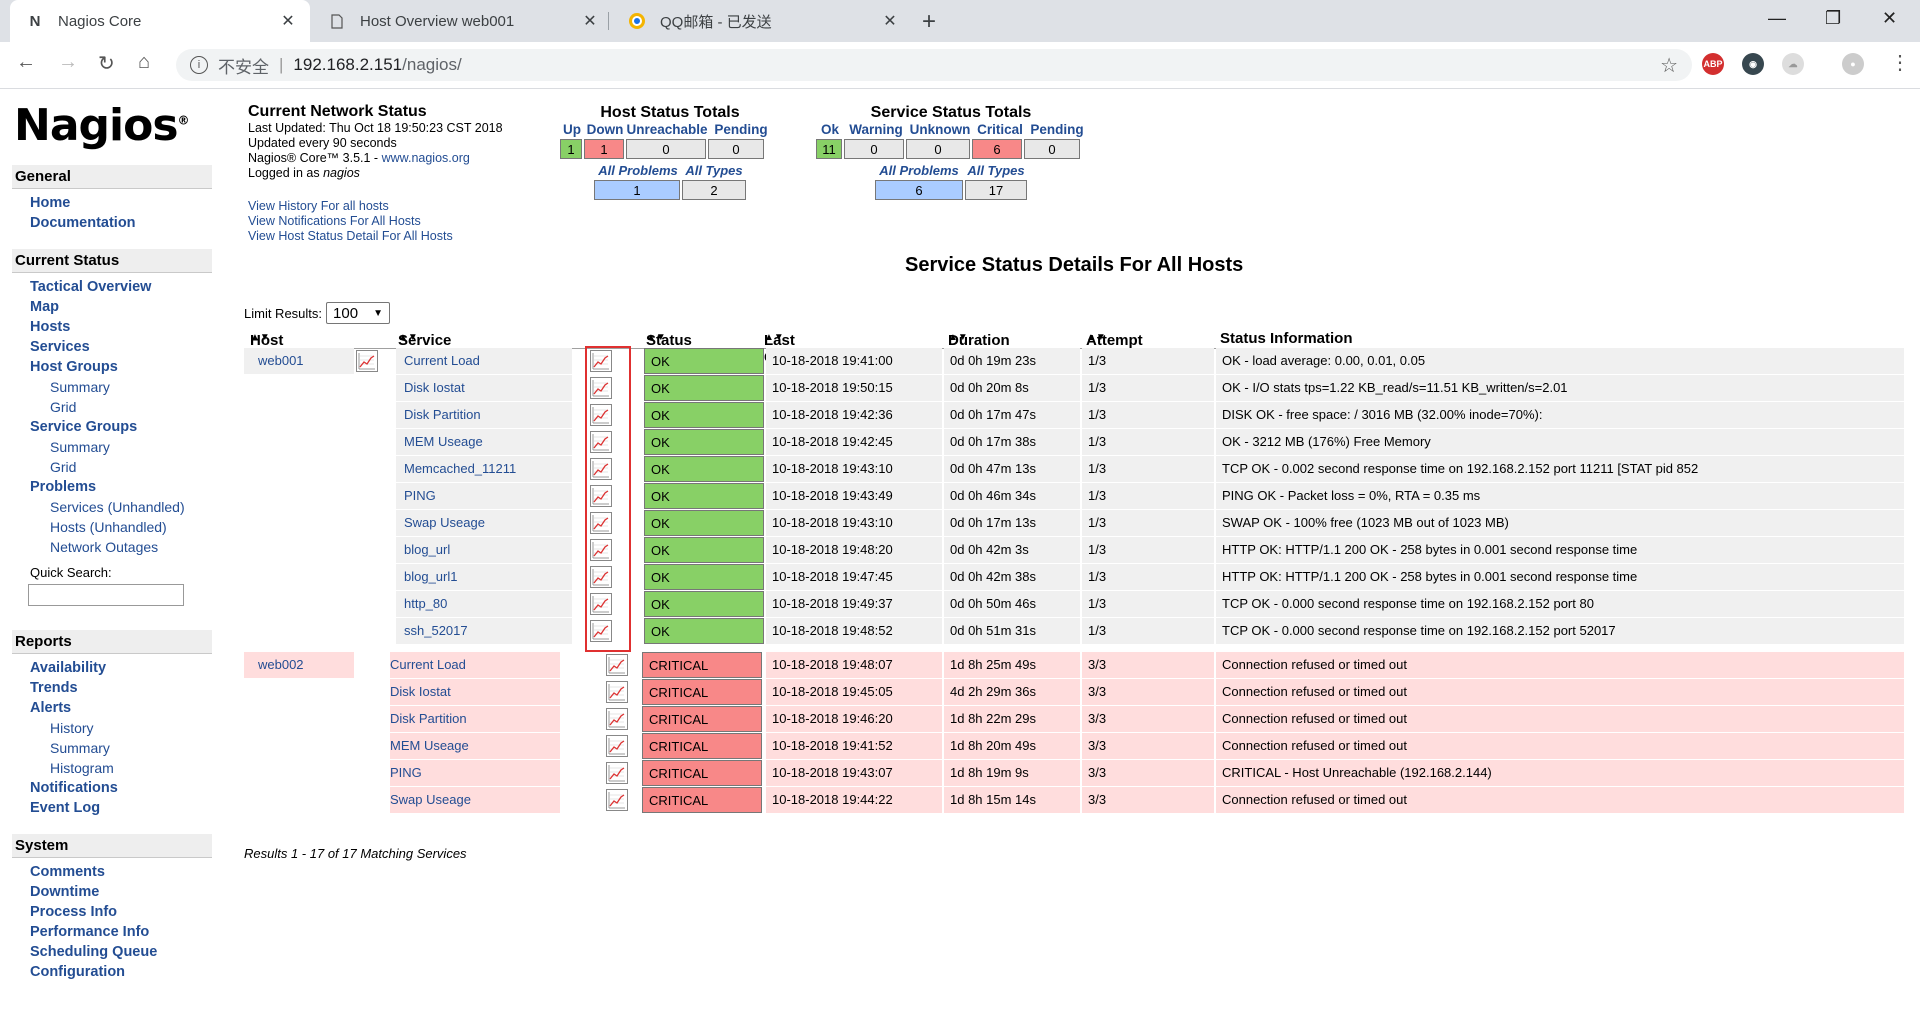 The width and height of the screenshot is (1920, 1030). I want to click on service-link: Memcached_11211, so click(456, 468).